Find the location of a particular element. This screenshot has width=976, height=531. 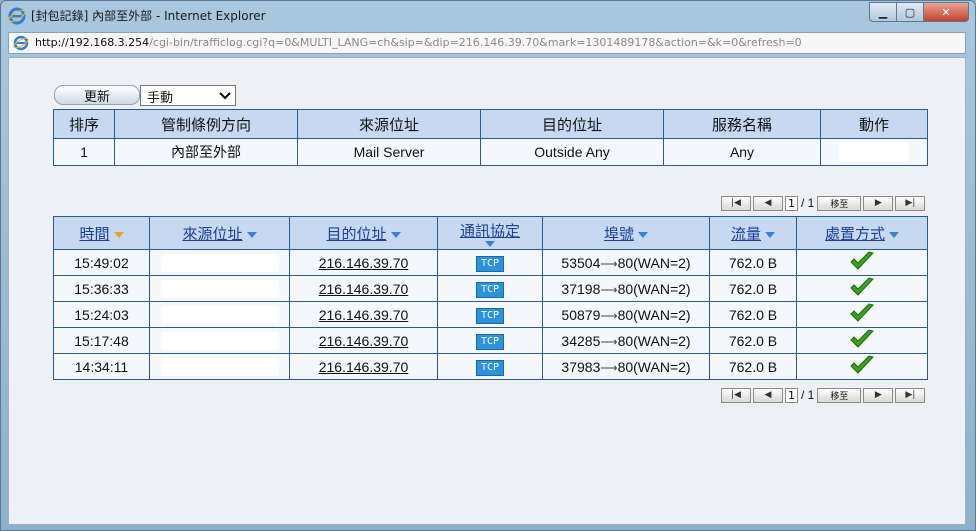

log-port: 34285⟶80(WAN=2) is located at coordinates (626, 340).